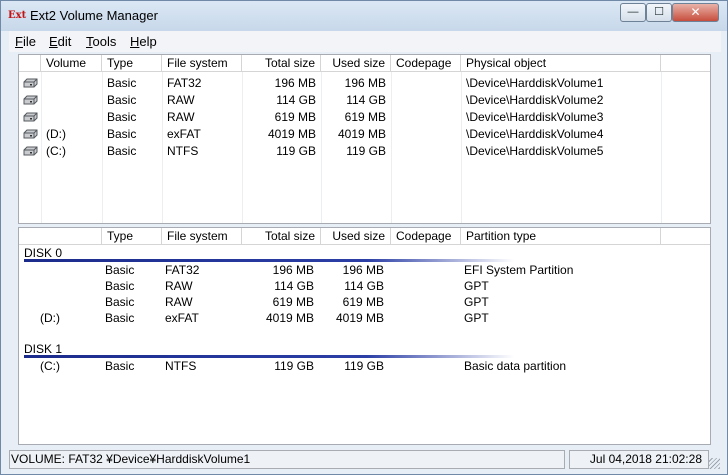 This screenshot has height=475, width=728. What do you see at coordinates (515, 366) in the screenshot?
I see `cell-partition-type: Basic data partition` at bounding box center [515, 366].